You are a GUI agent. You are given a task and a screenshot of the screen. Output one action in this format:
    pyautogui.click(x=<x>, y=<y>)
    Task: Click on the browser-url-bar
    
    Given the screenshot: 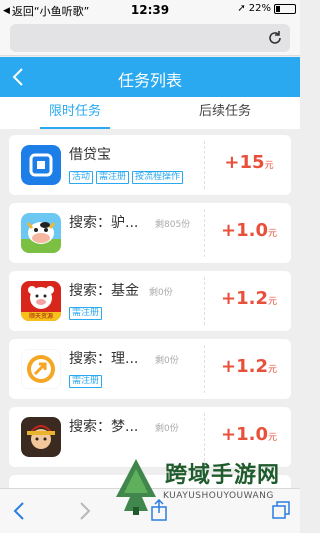 What is the action you would take?
    pyautogui.click(x=150, y=38)
    